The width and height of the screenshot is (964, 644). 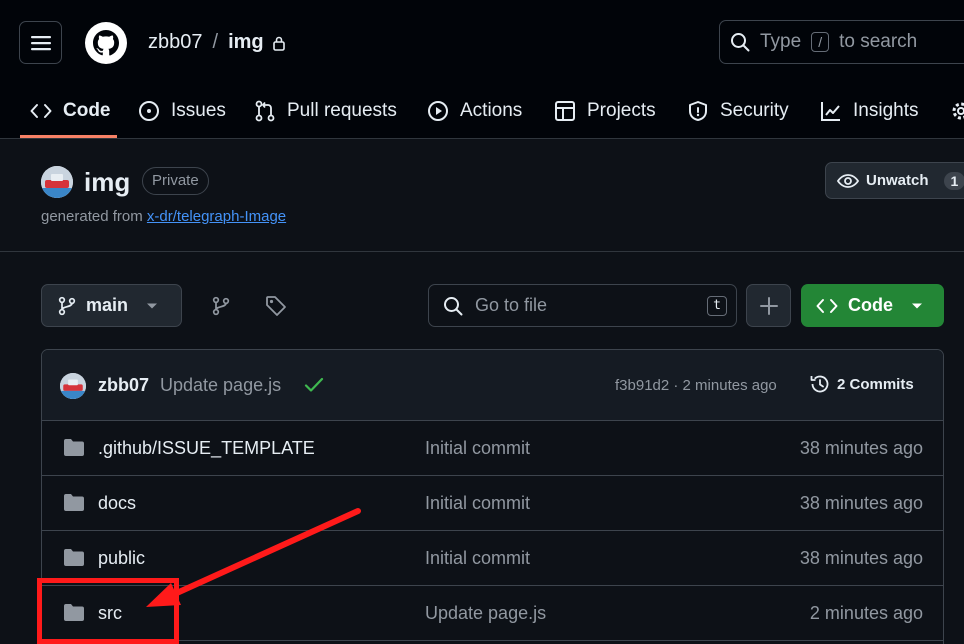 I want to click on tab-label: Pull requests, so click(x=342, y=110).